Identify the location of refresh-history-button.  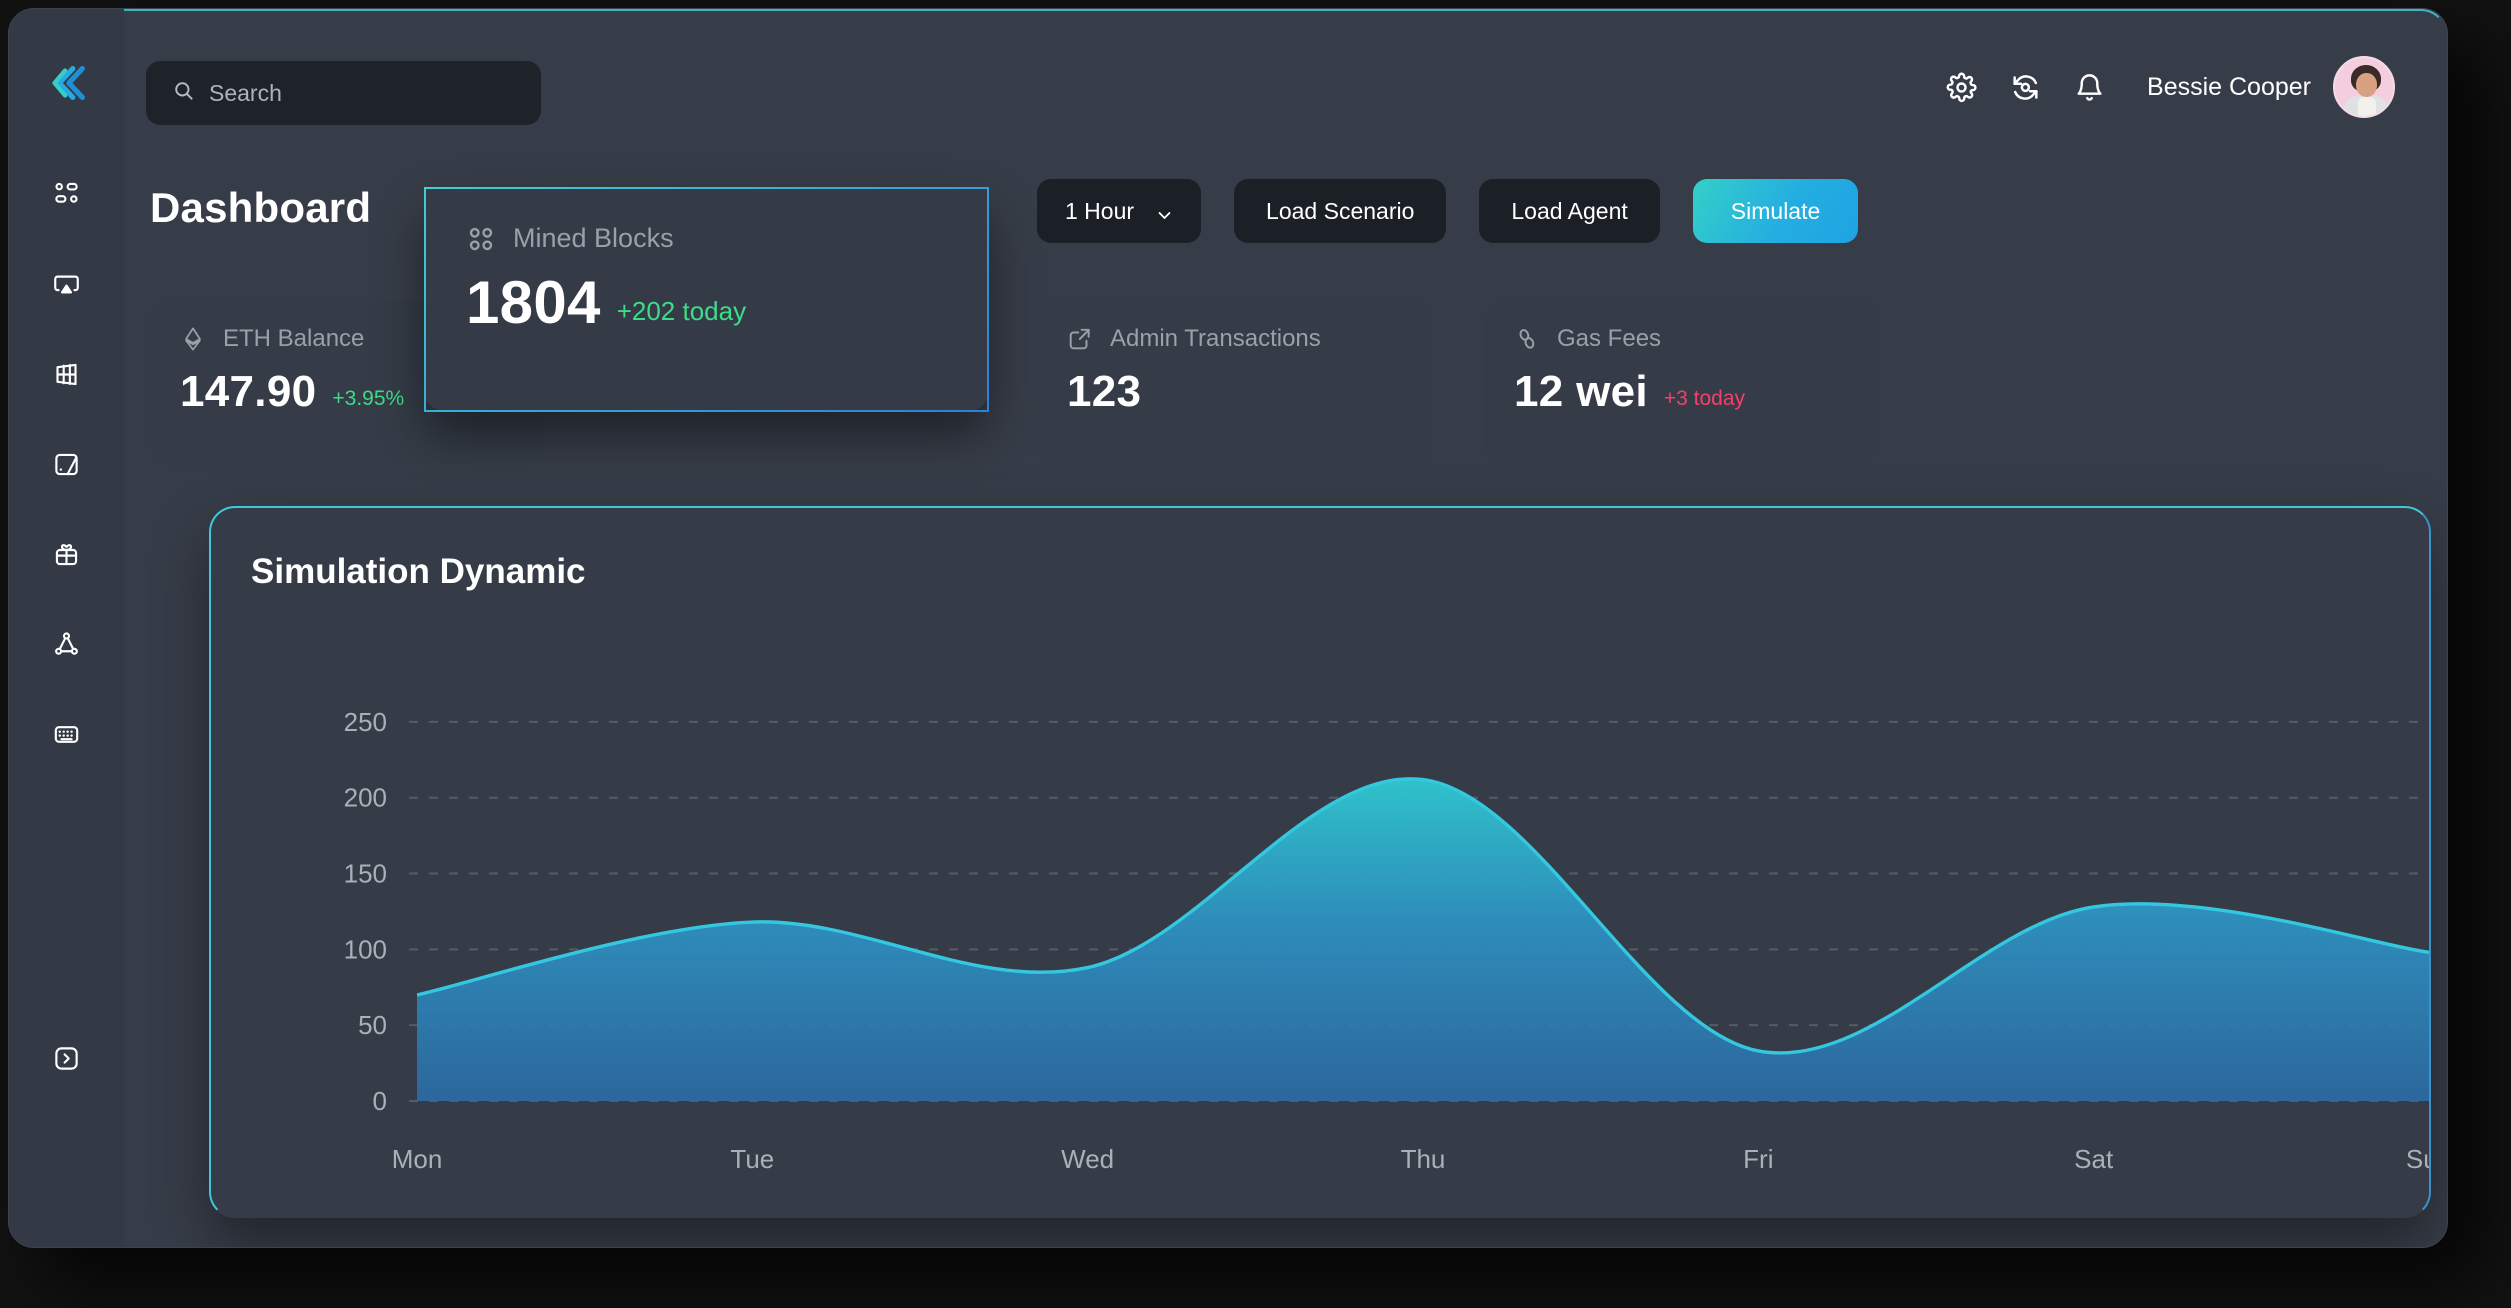
(2025, 87).